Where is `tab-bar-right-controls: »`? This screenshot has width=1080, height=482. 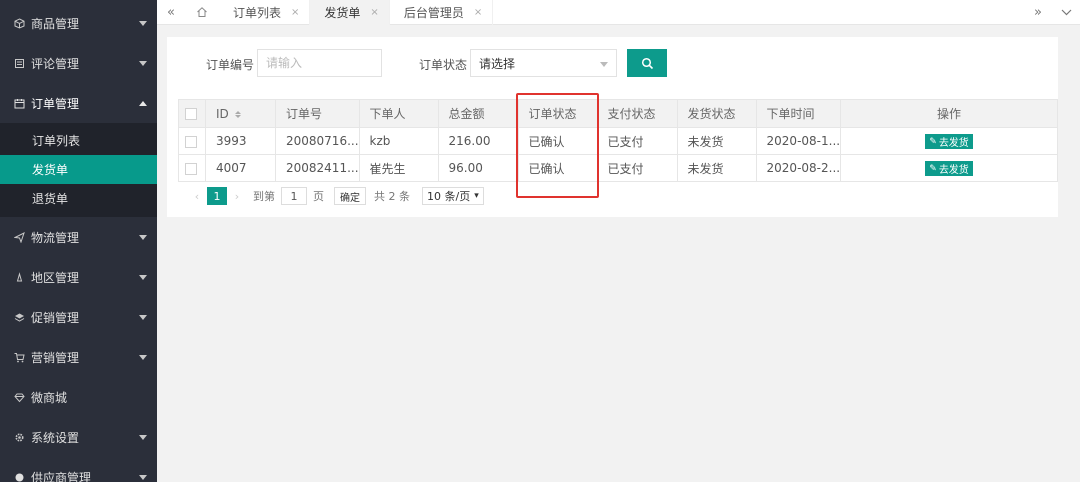
tab-bar-right-controls: » is located at coordinates (1052, 12).